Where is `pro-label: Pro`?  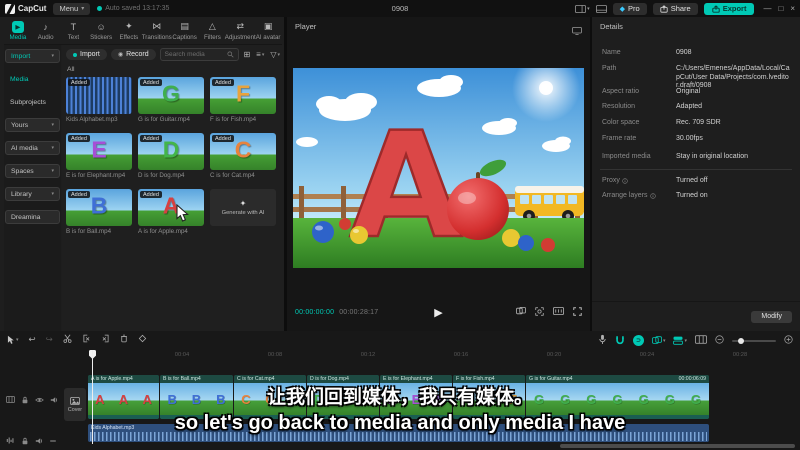 pro-label: Pro is located at coordinates (634, 8).